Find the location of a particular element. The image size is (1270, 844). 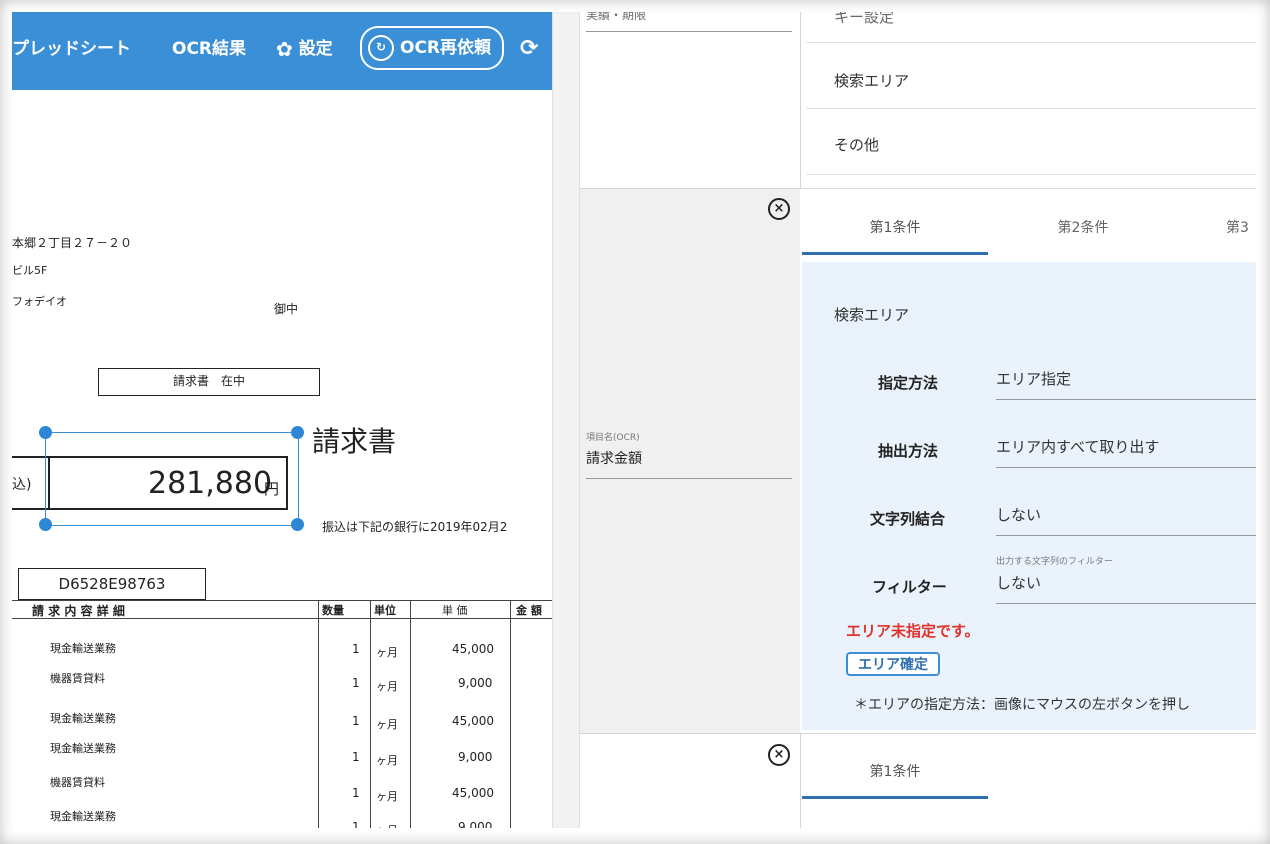

ocr-result-tab: OCR結果 is located at coordinates (209, 49).